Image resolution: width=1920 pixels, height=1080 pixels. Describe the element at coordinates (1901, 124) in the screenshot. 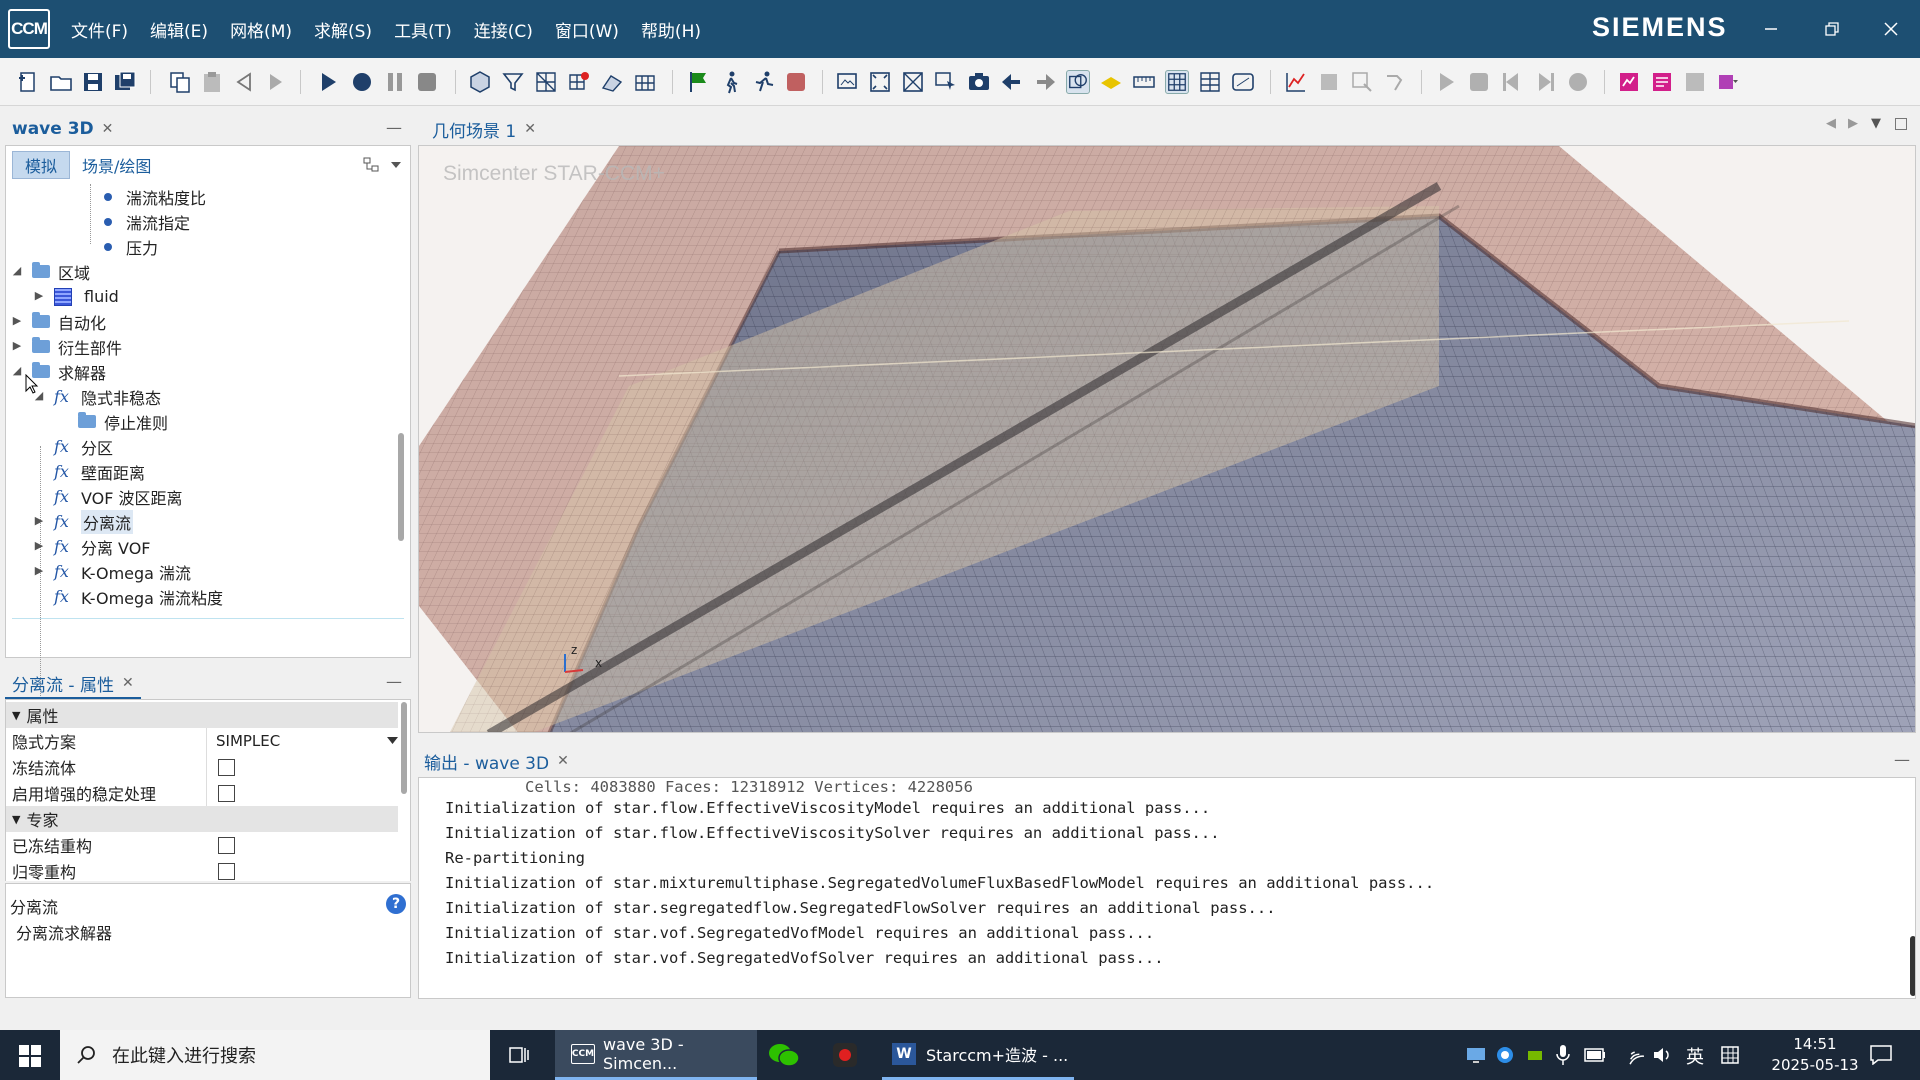

I see `maximize-panel-icon` at that location.